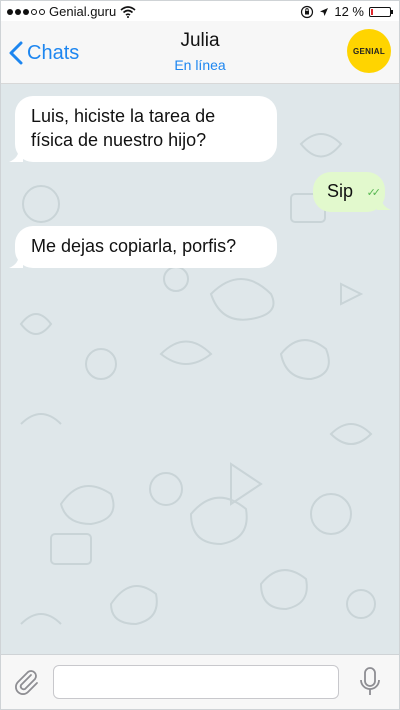 This screenshot has width=400, height=710. I want to click on status-left: Genial.guru, so click(71, 11).